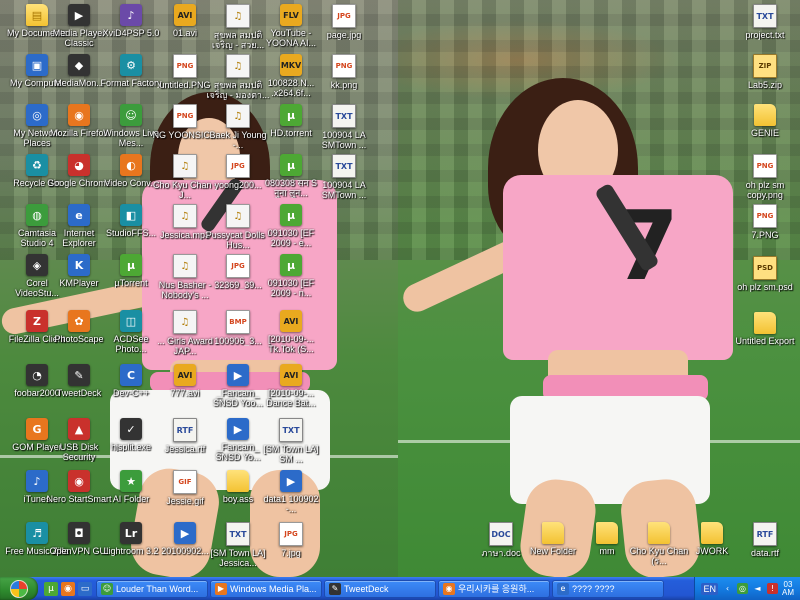  I want to click on dark-icon: ✓, so click(131, 429).